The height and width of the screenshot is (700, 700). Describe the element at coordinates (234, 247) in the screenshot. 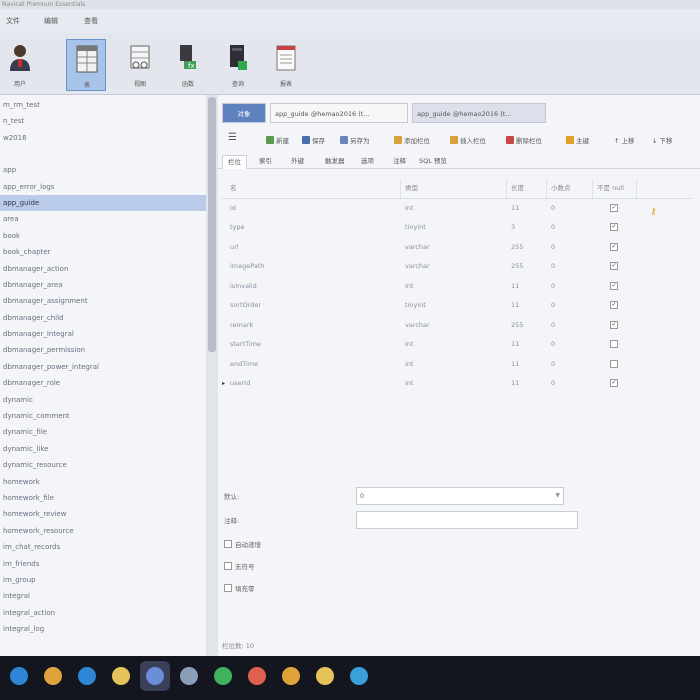

I see `field-name: url` at that location.